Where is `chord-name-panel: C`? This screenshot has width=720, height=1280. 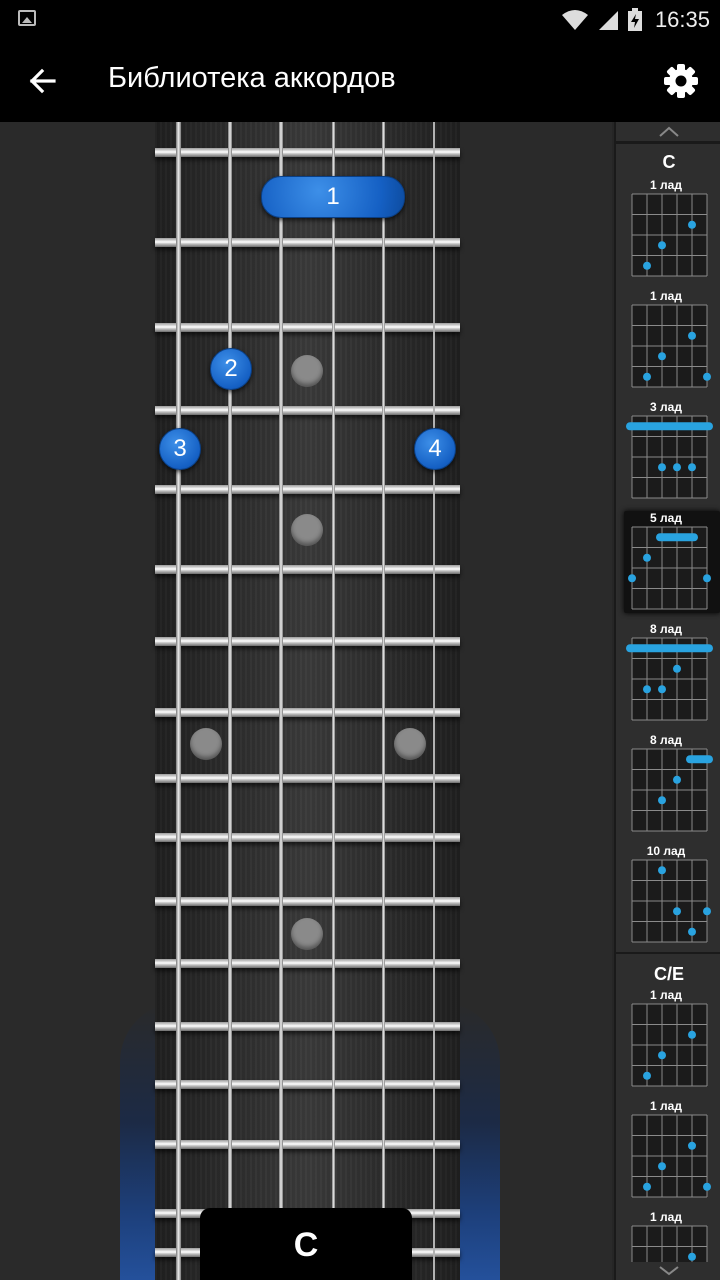 chord-name-panel: C is located at coordinates (306, 1244).